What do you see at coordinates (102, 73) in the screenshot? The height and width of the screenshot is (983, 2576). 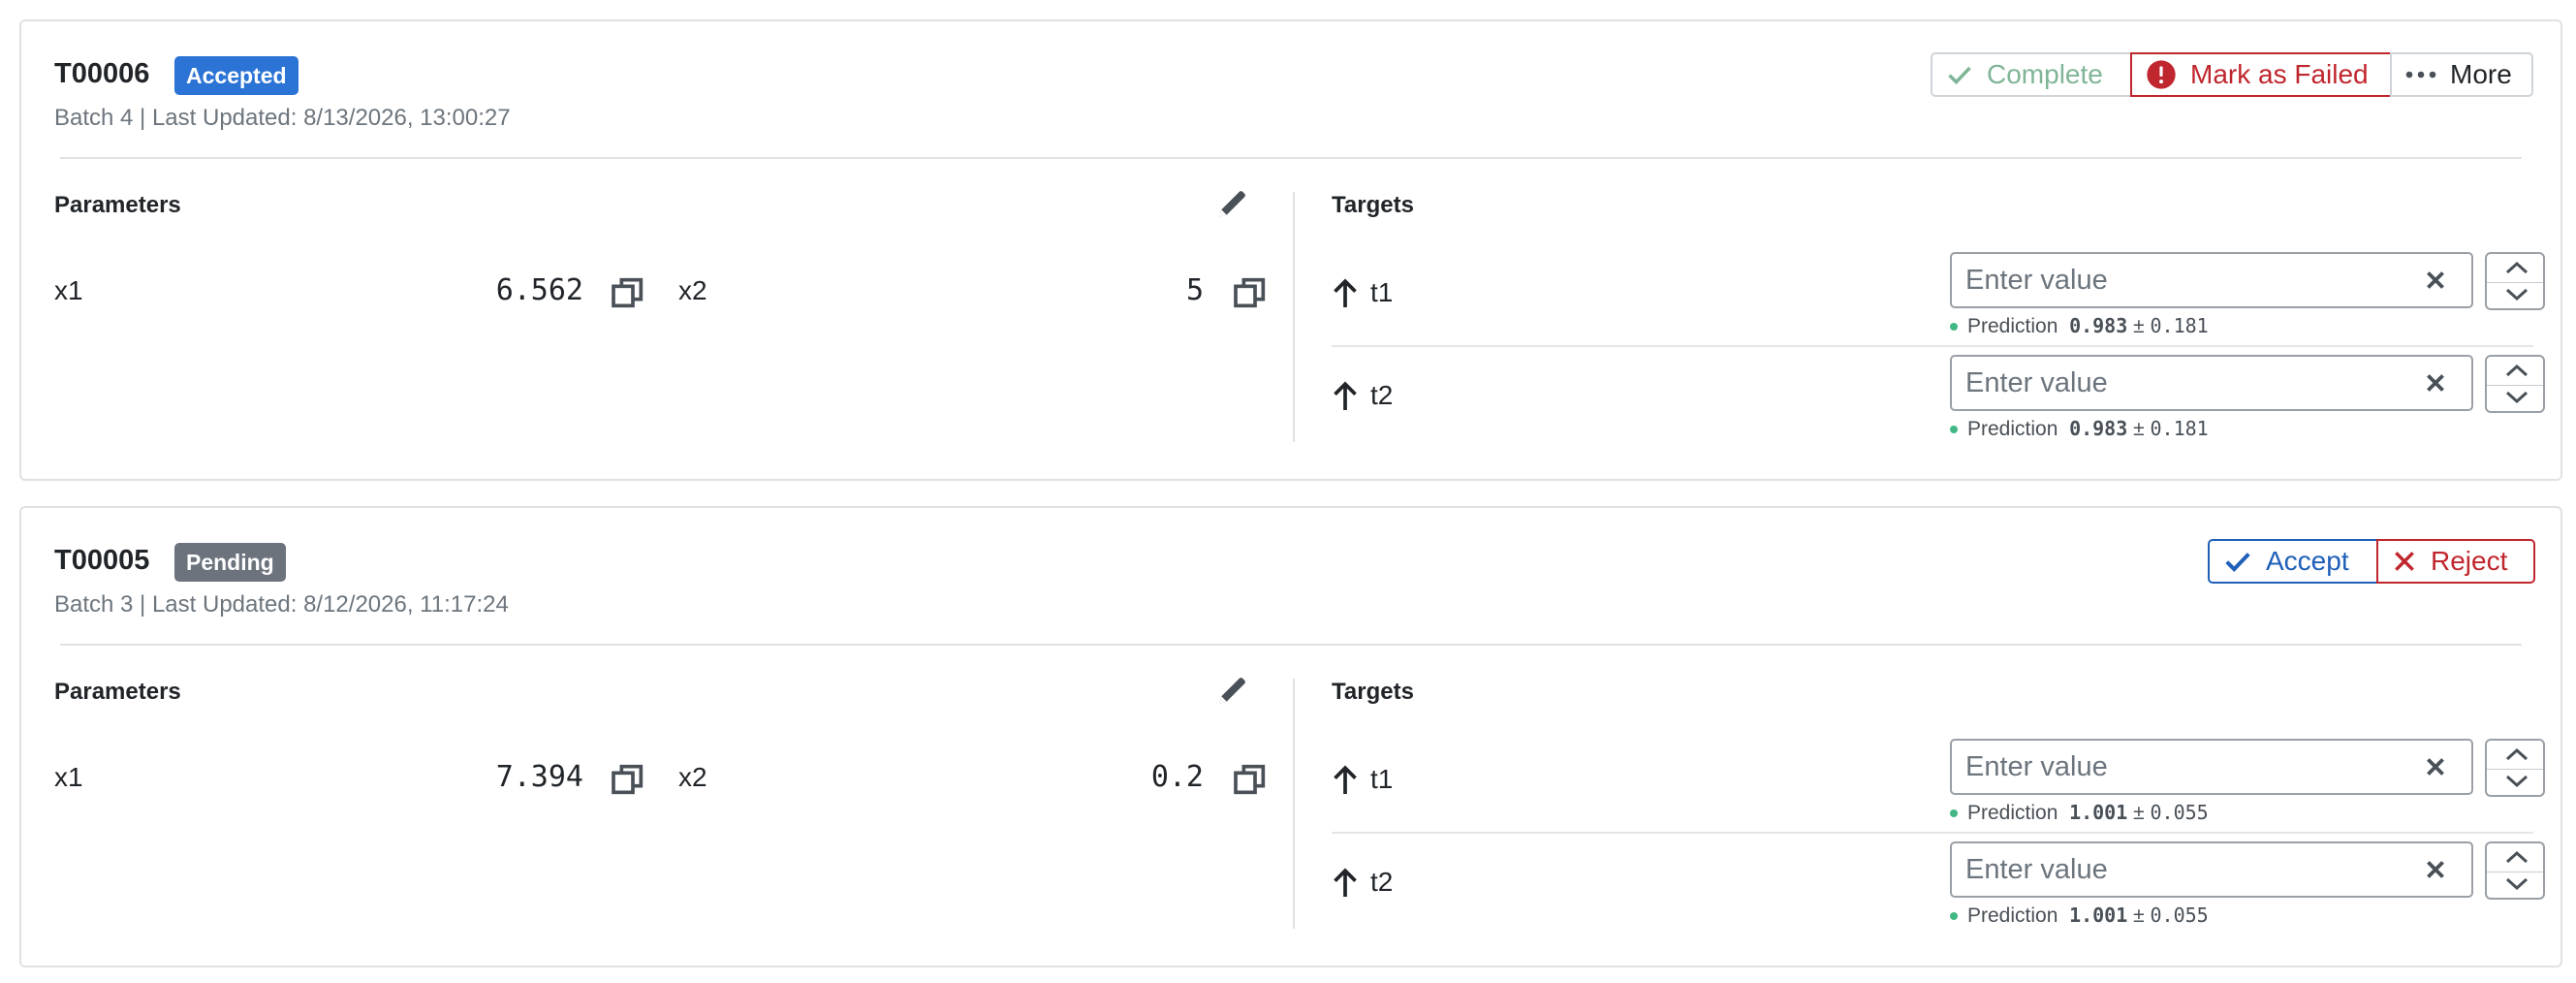 I see `trial-id: T00006` at bounding box center [102, 73].